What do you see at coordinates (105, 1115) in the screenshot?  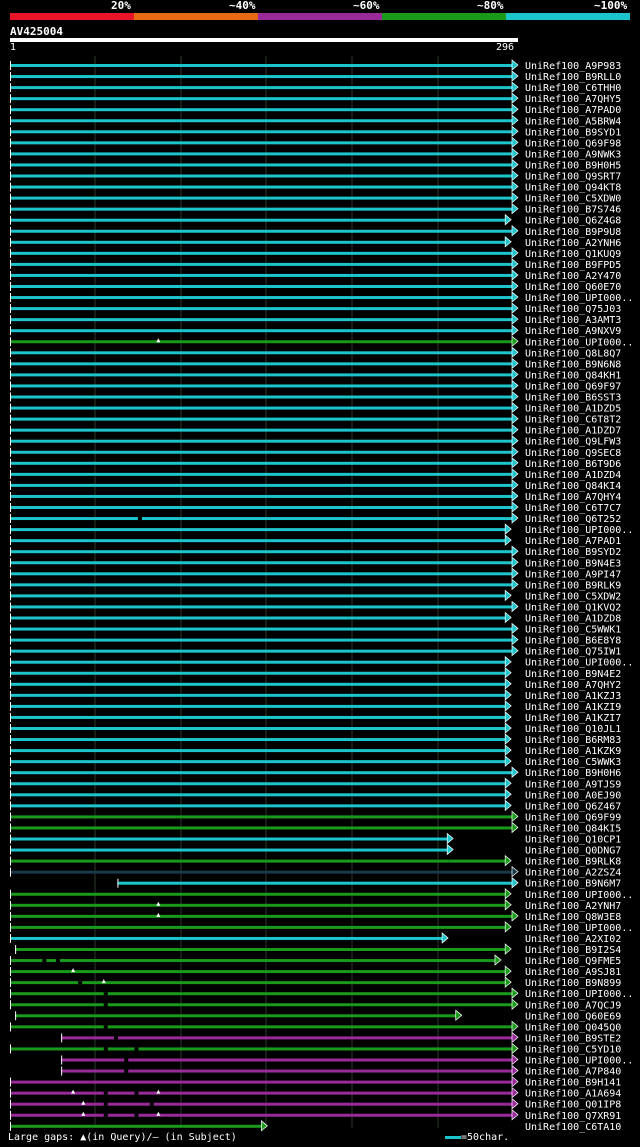 I see `subject-gap` at bounding box center [105, 1115].